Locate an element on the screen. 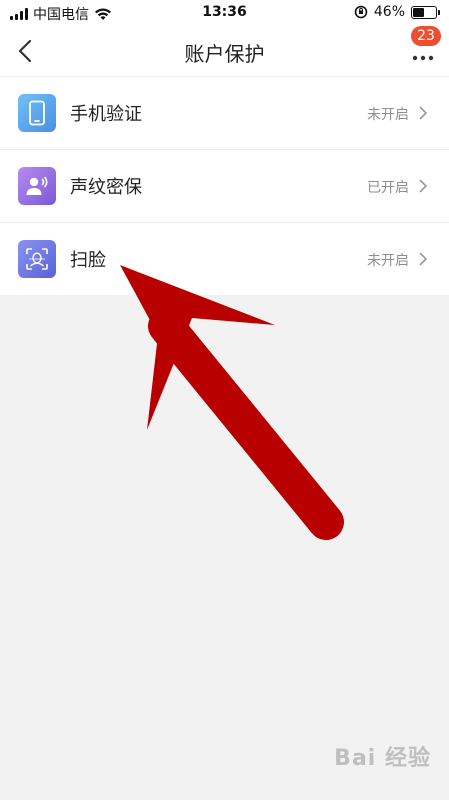 The width and height of the screenshot is (449, 800). orientation-lock-icon is located at coordinates (361, 12).